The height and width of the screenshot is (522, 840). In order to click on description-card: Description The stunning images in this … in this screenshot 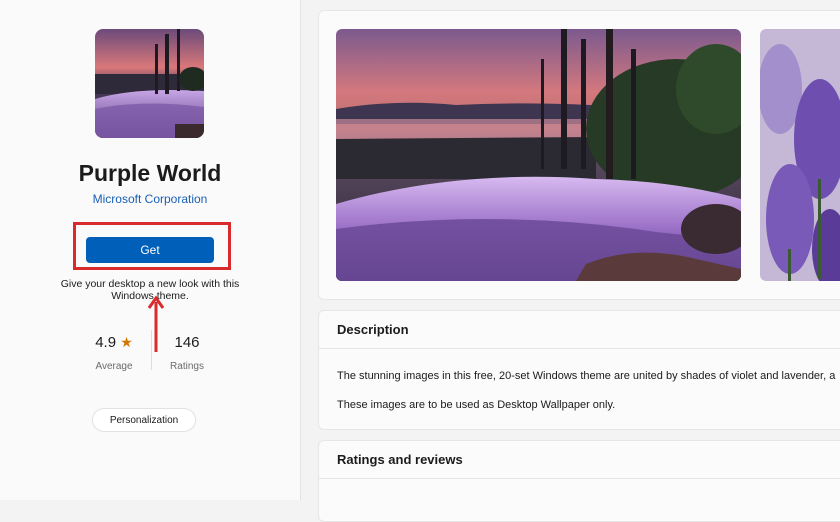, I will do `click(579, 370)`.